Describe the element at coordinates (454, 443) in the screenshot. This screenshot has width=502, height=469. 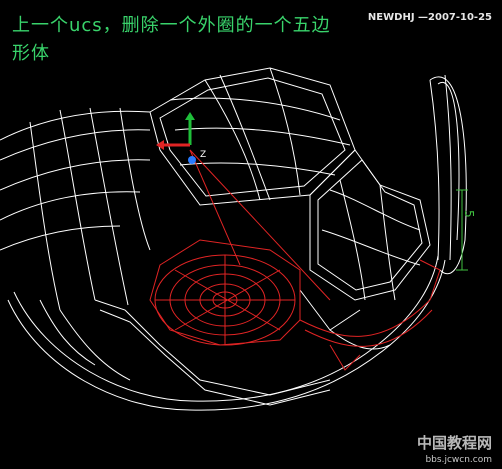
I see `watermark-text: 中国教程网` at that location.